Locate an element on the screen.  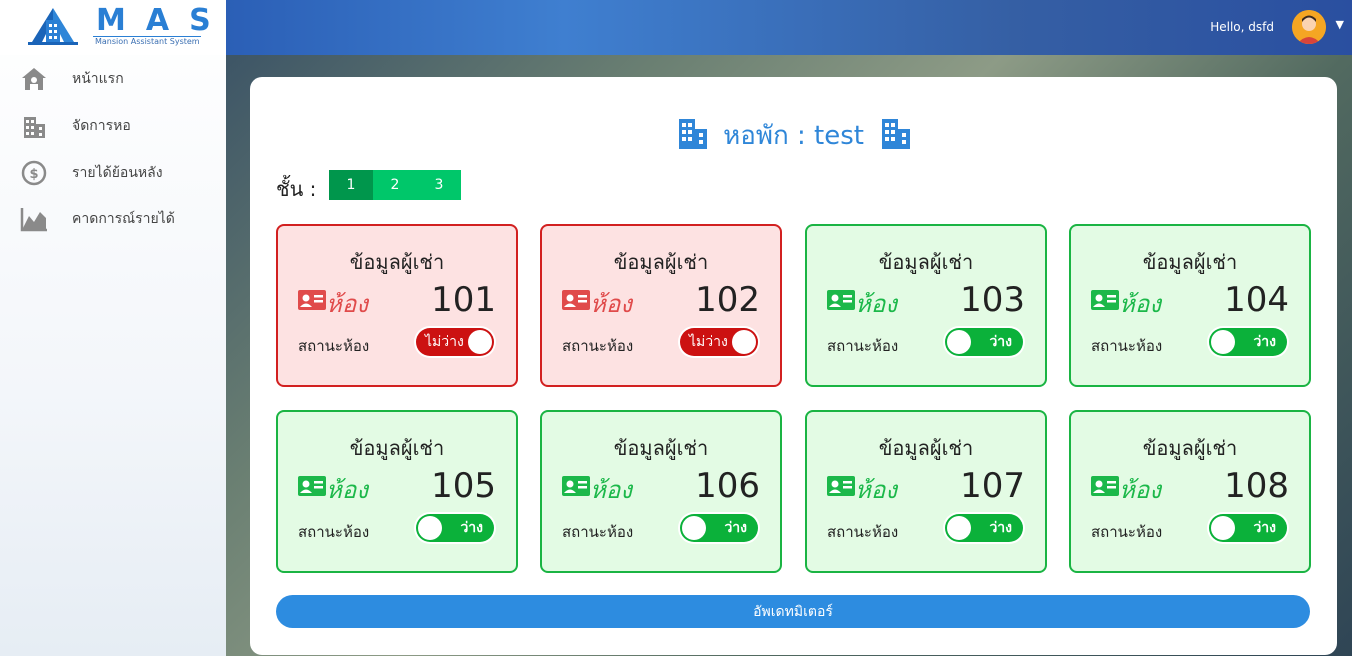
logo-icon is located at coordinates (53, 26).